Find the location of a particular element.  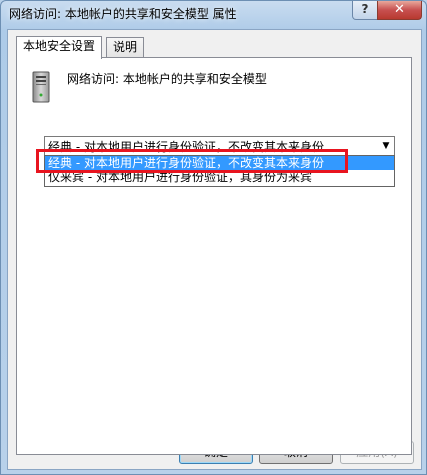

tab-explain: 说明 is located at coordinates (125, 47).